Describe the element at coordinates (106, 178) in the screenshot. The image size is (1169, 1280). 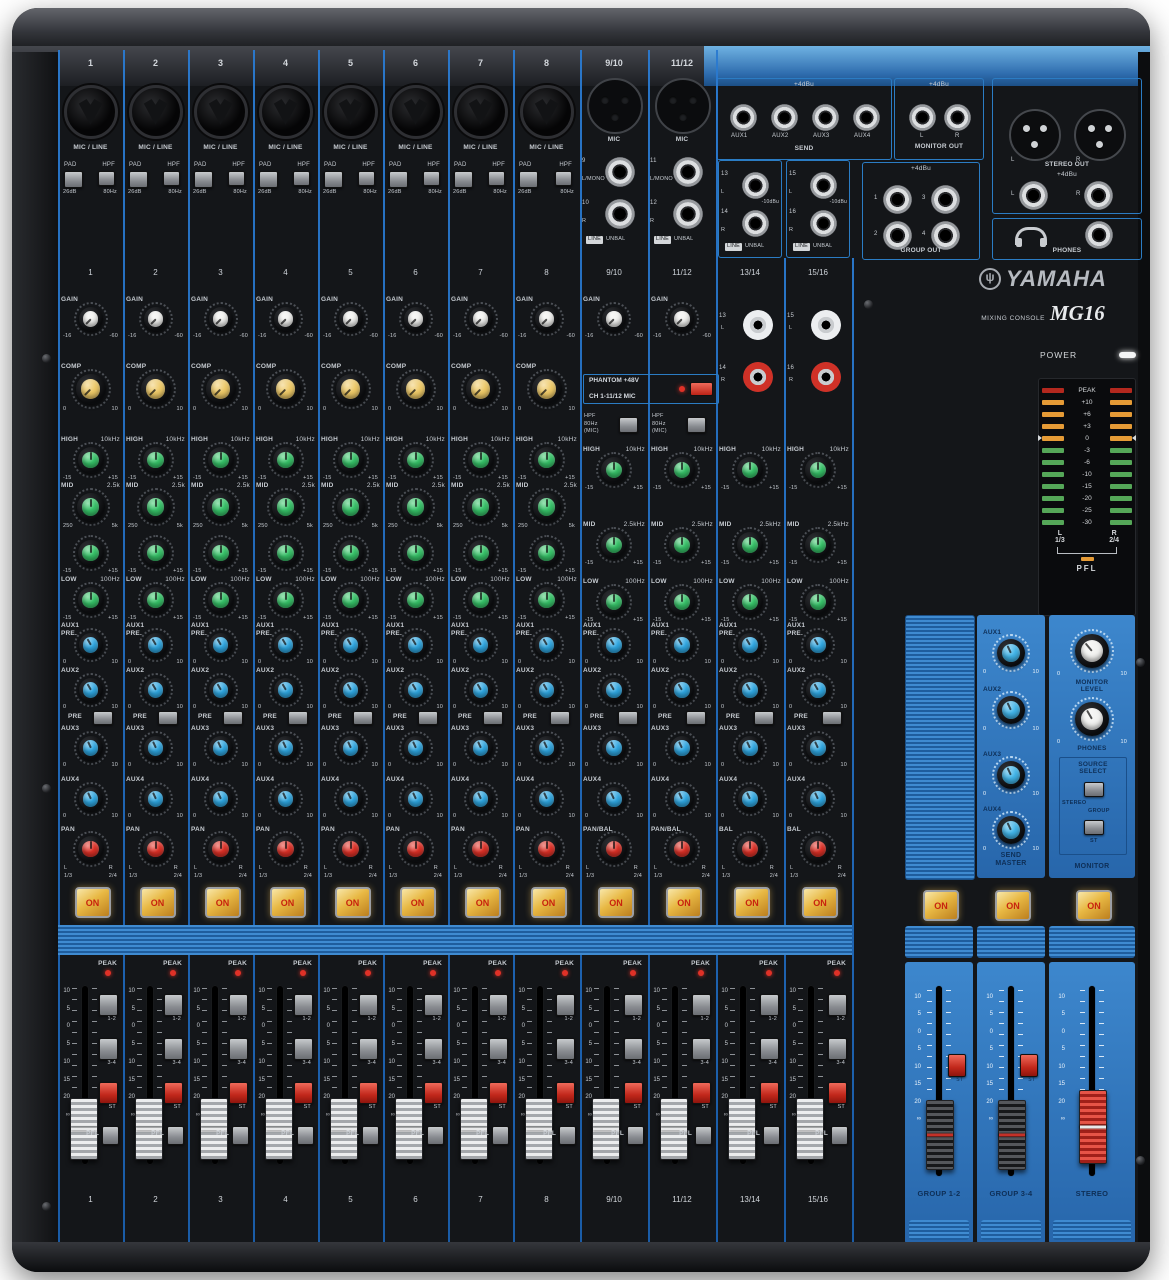
I see `hpf-switch` at that location.